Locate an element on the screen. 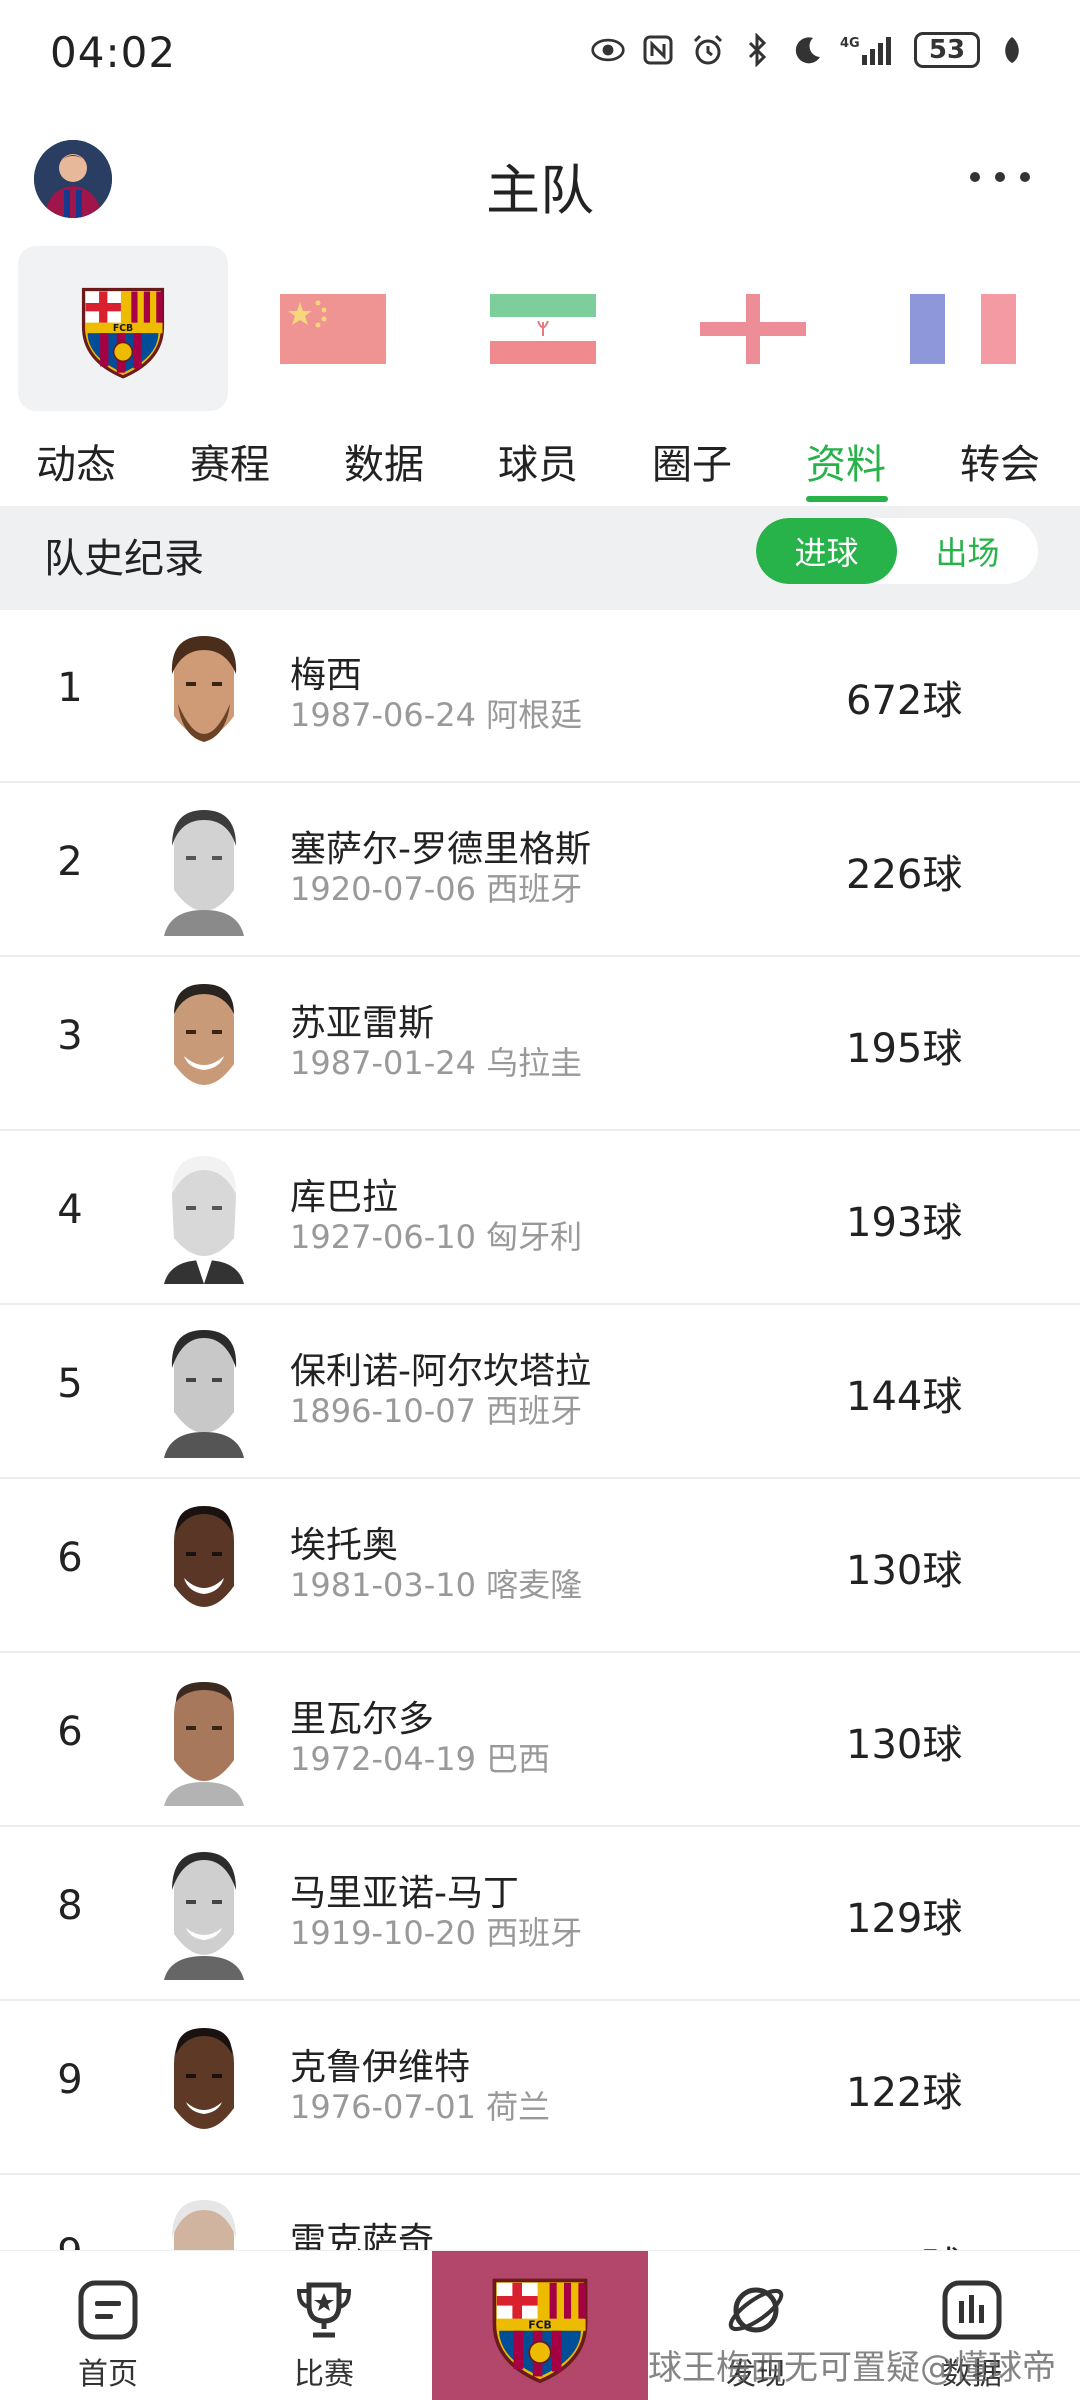  goal-count: 672球 is located at coordinates (904, 701).